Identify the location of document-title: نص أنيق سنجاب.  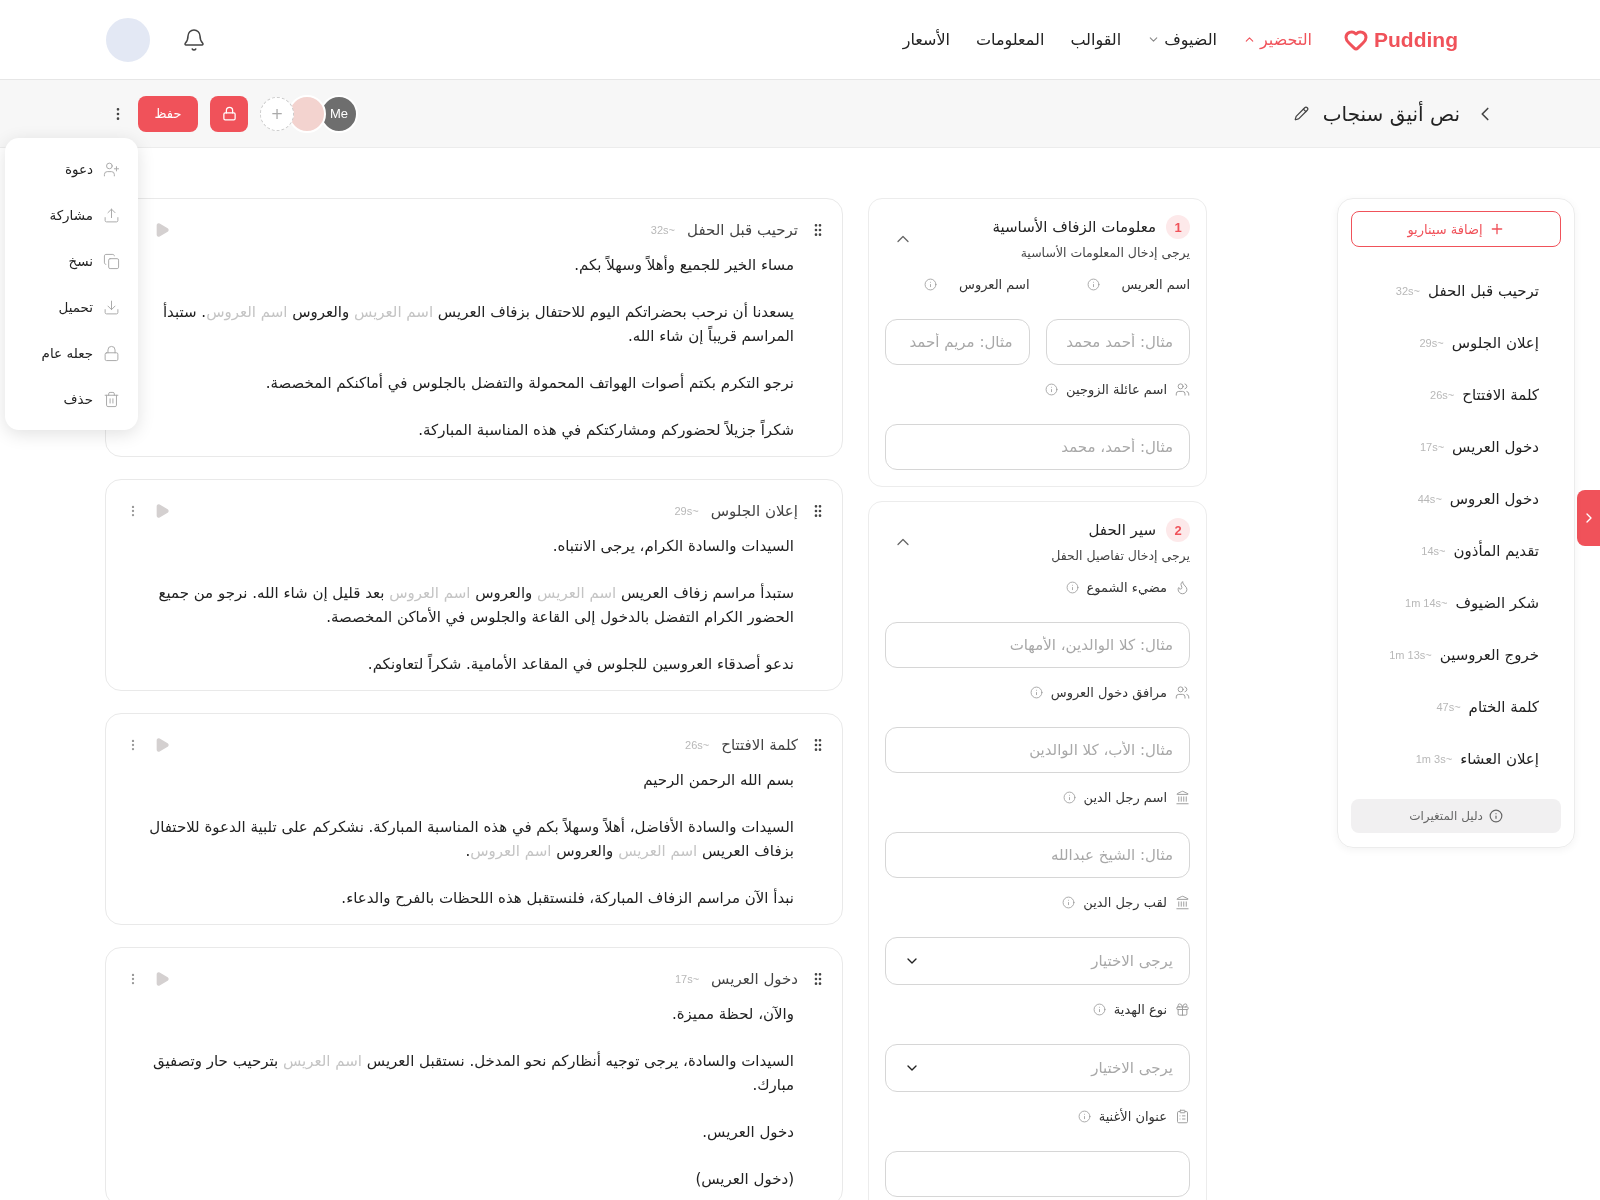
(1391, 113).